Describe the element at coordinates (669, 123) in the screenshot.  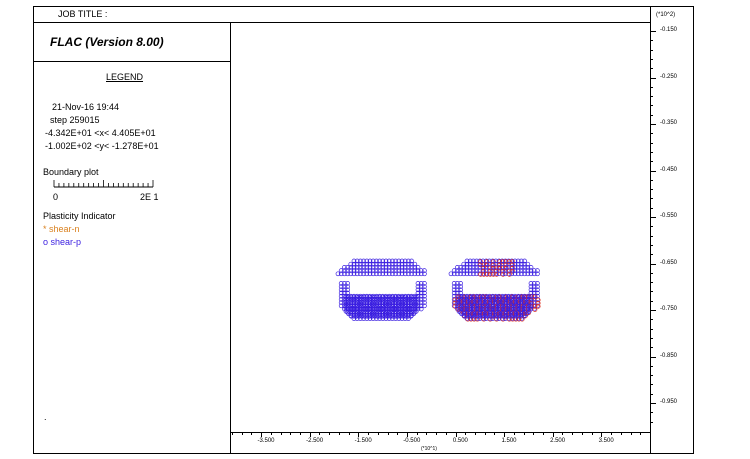
I see `y-tick-label: -0.350` at that location.